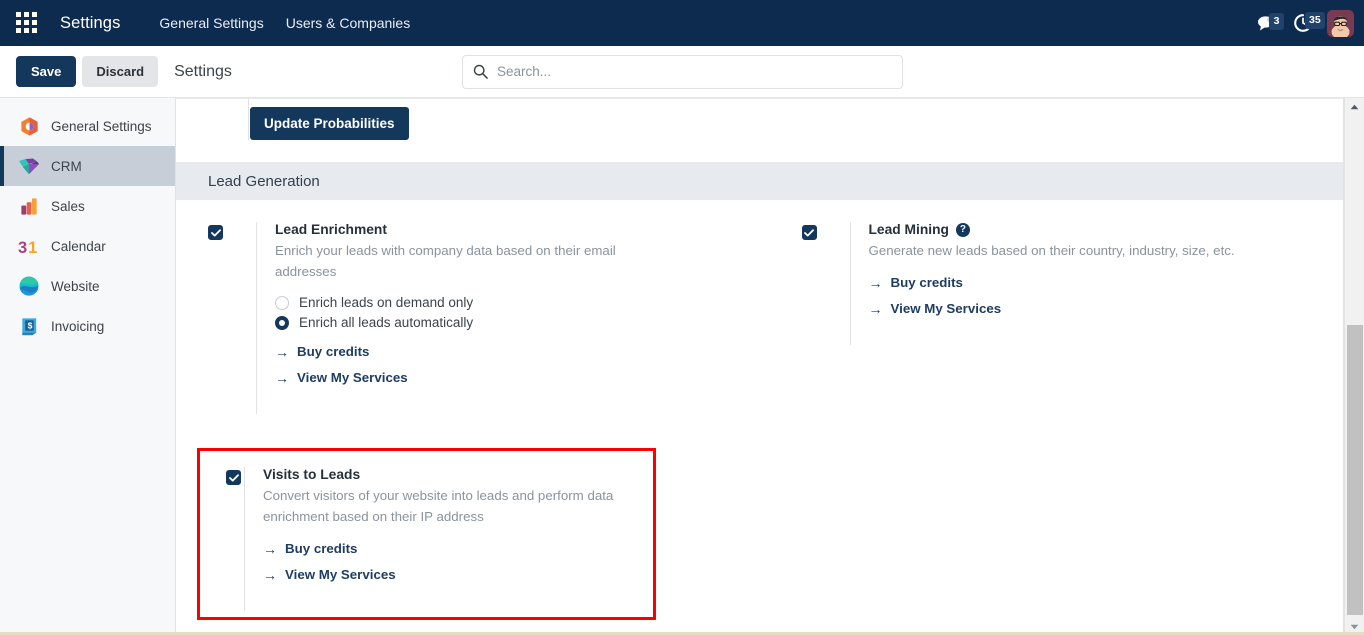 Image resolution: width=1364 pixels, height=635 pixels. Describe the element at coordinates (331, 229) in the screenshot. I see `setting-title-text: Lead Enrichment` at that location.